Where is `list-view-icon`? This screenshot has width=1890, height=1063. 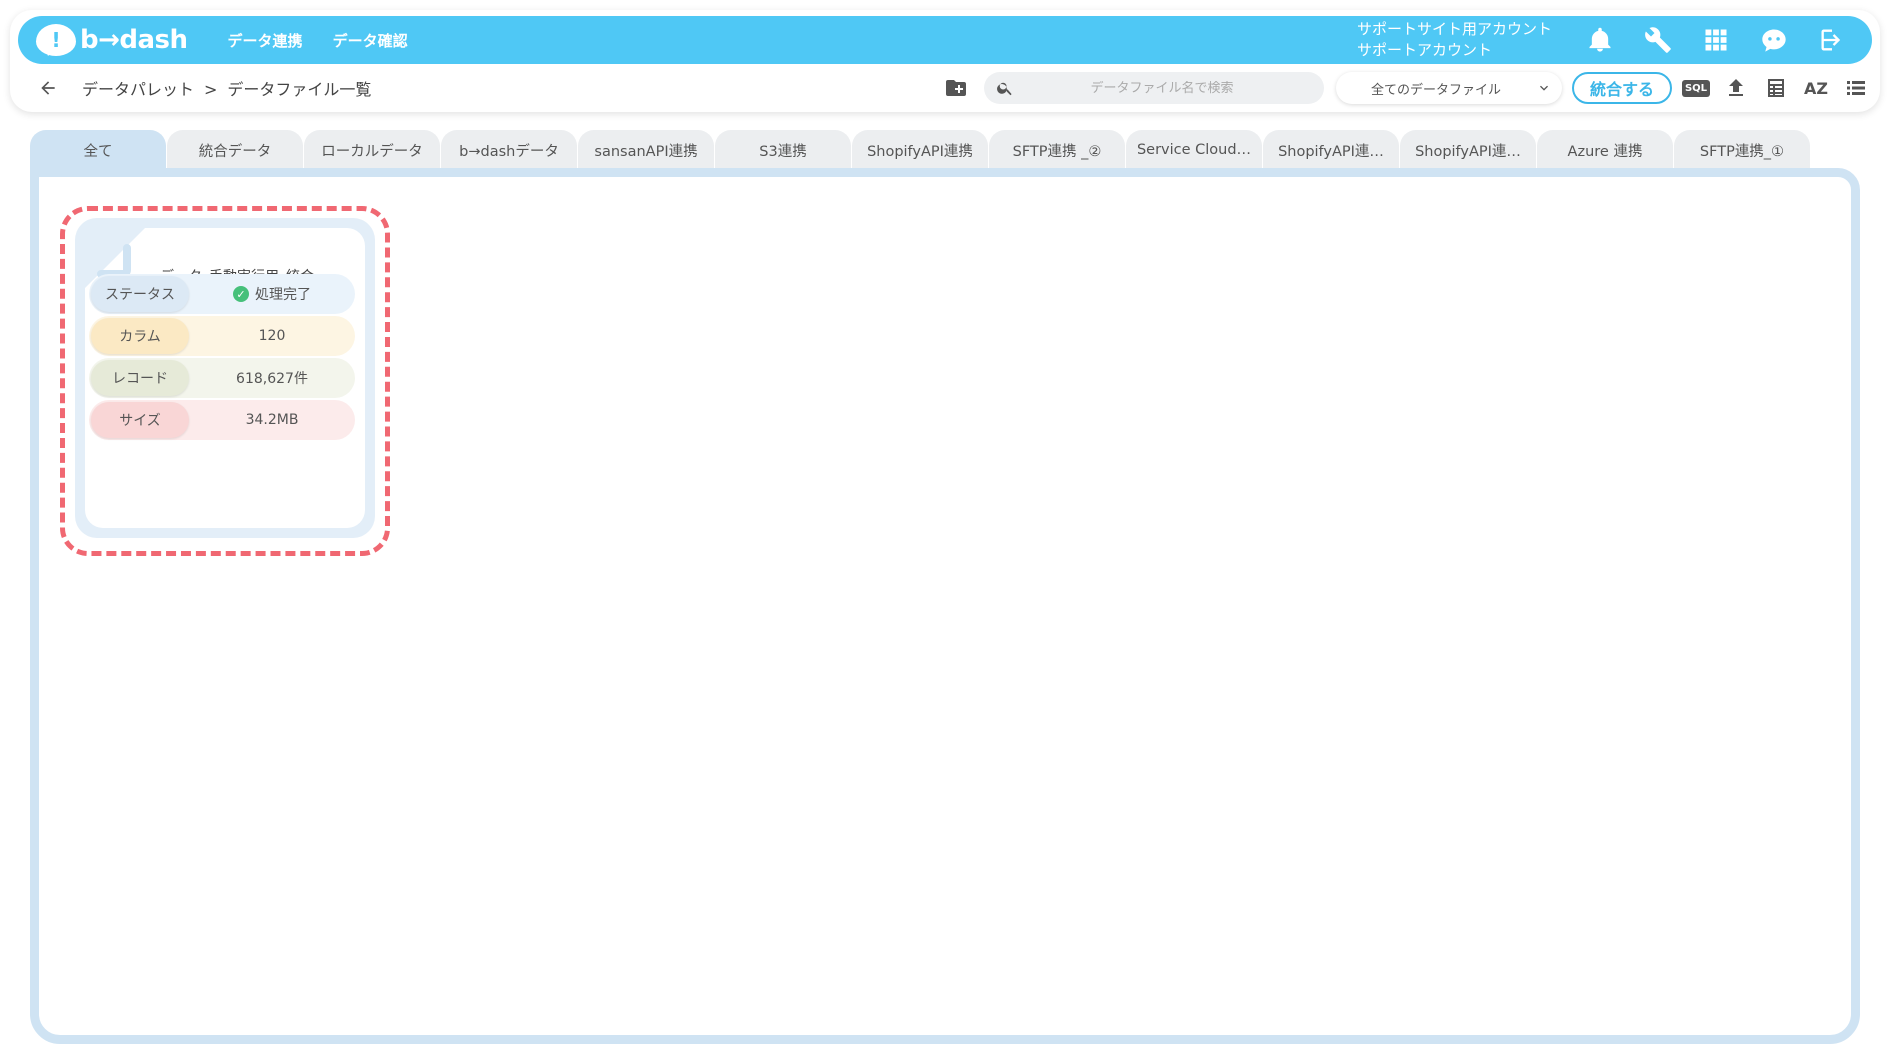
list-view-icon is located at coordinates (1856, 88).